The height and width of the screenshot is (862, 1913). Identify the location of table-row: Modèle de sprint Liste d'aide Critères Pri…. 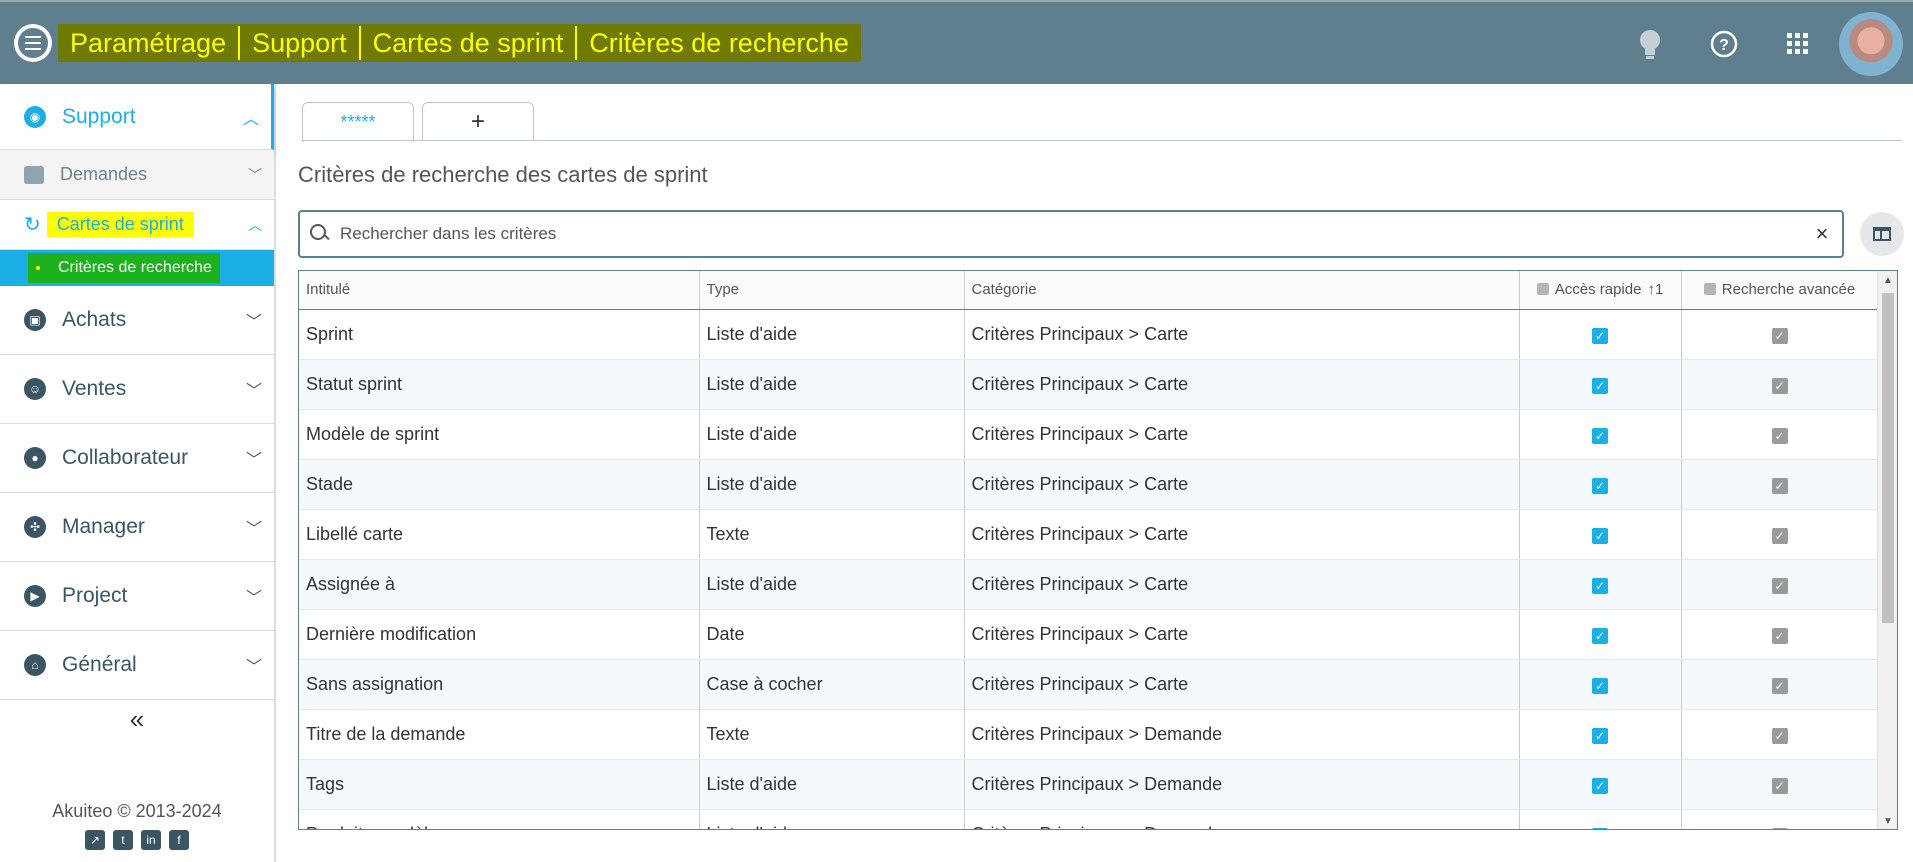
(1089, 434).